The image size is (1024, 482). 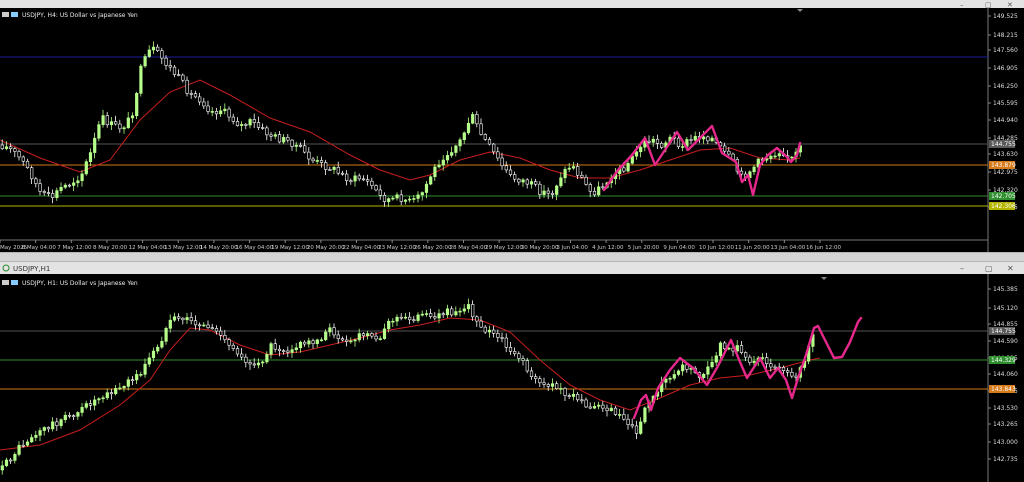 I want to click on maximize-button-top: ▢, so click(x=988, y=5).